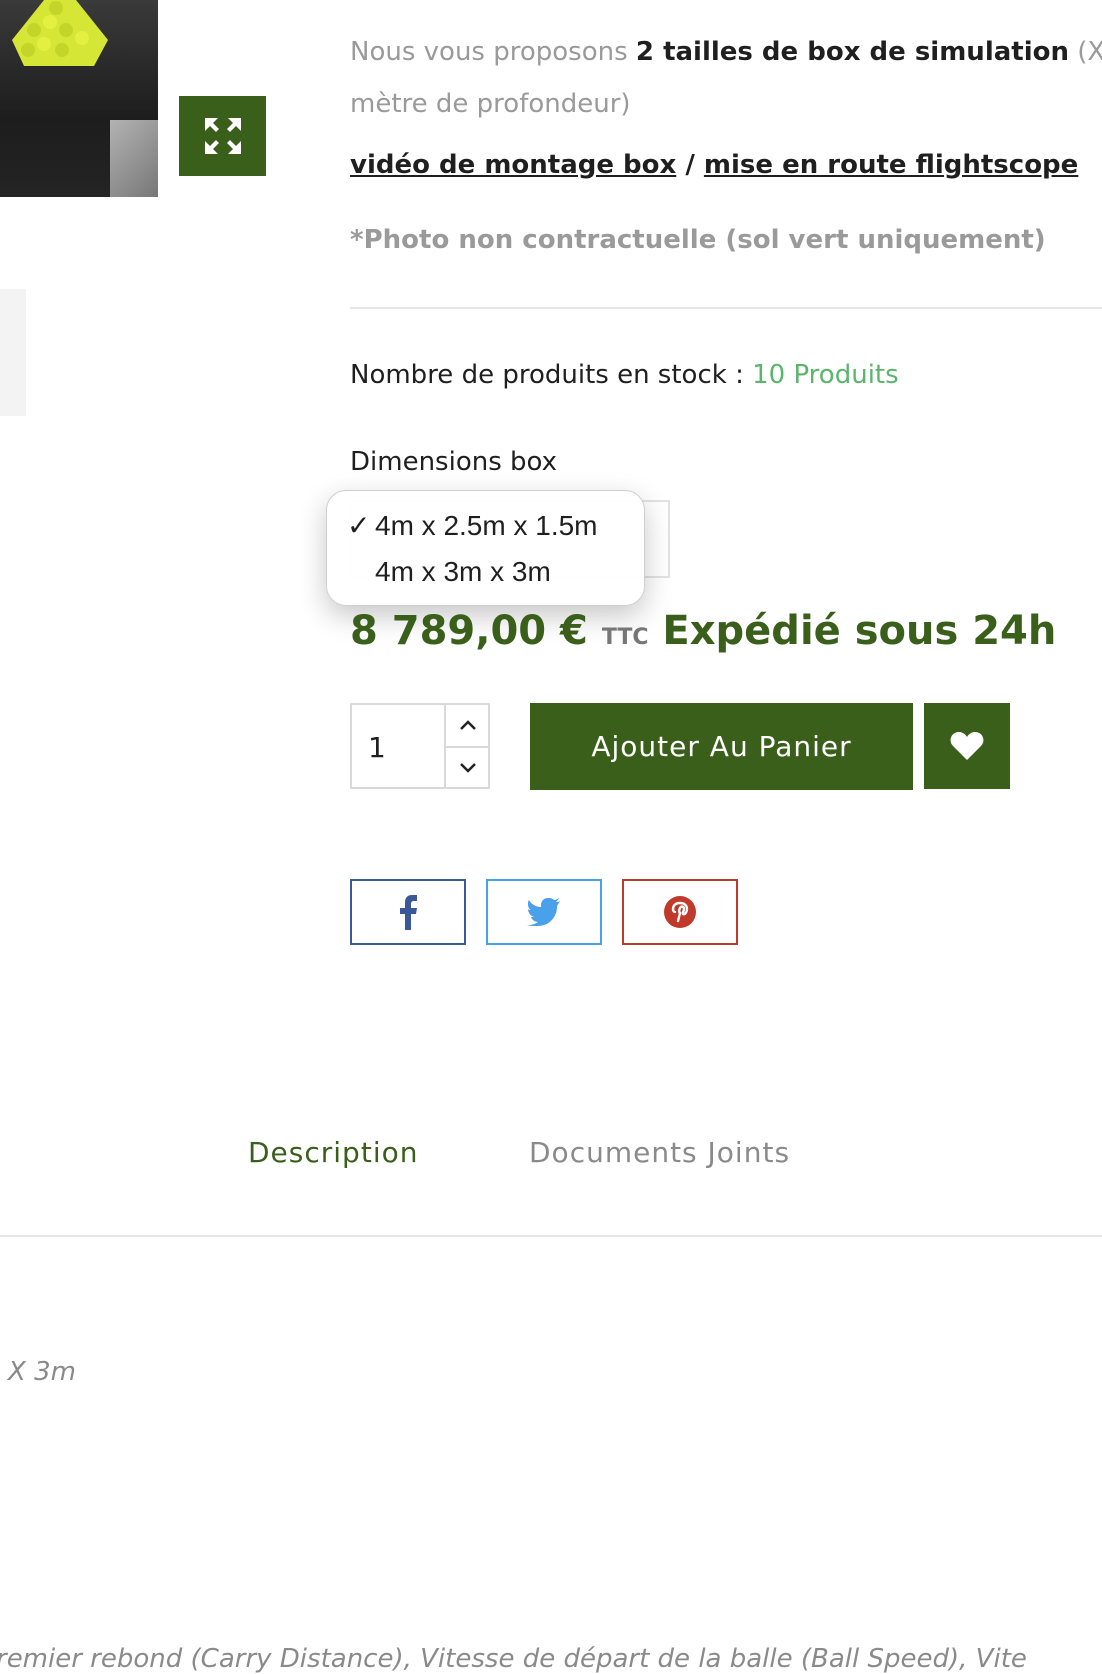 The image size is (1102, 1674). What do you see at coordinates (490, 104) in the screenshot?
I see `intro-line2: mètre de profondeur)` at bounding box center [490, 104].